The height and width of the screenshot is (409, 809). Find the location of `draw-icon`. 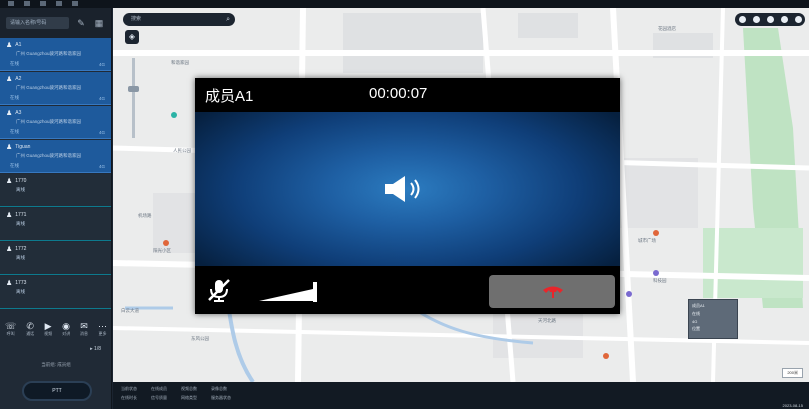

draw-icon is located at coordinates (770, 19).